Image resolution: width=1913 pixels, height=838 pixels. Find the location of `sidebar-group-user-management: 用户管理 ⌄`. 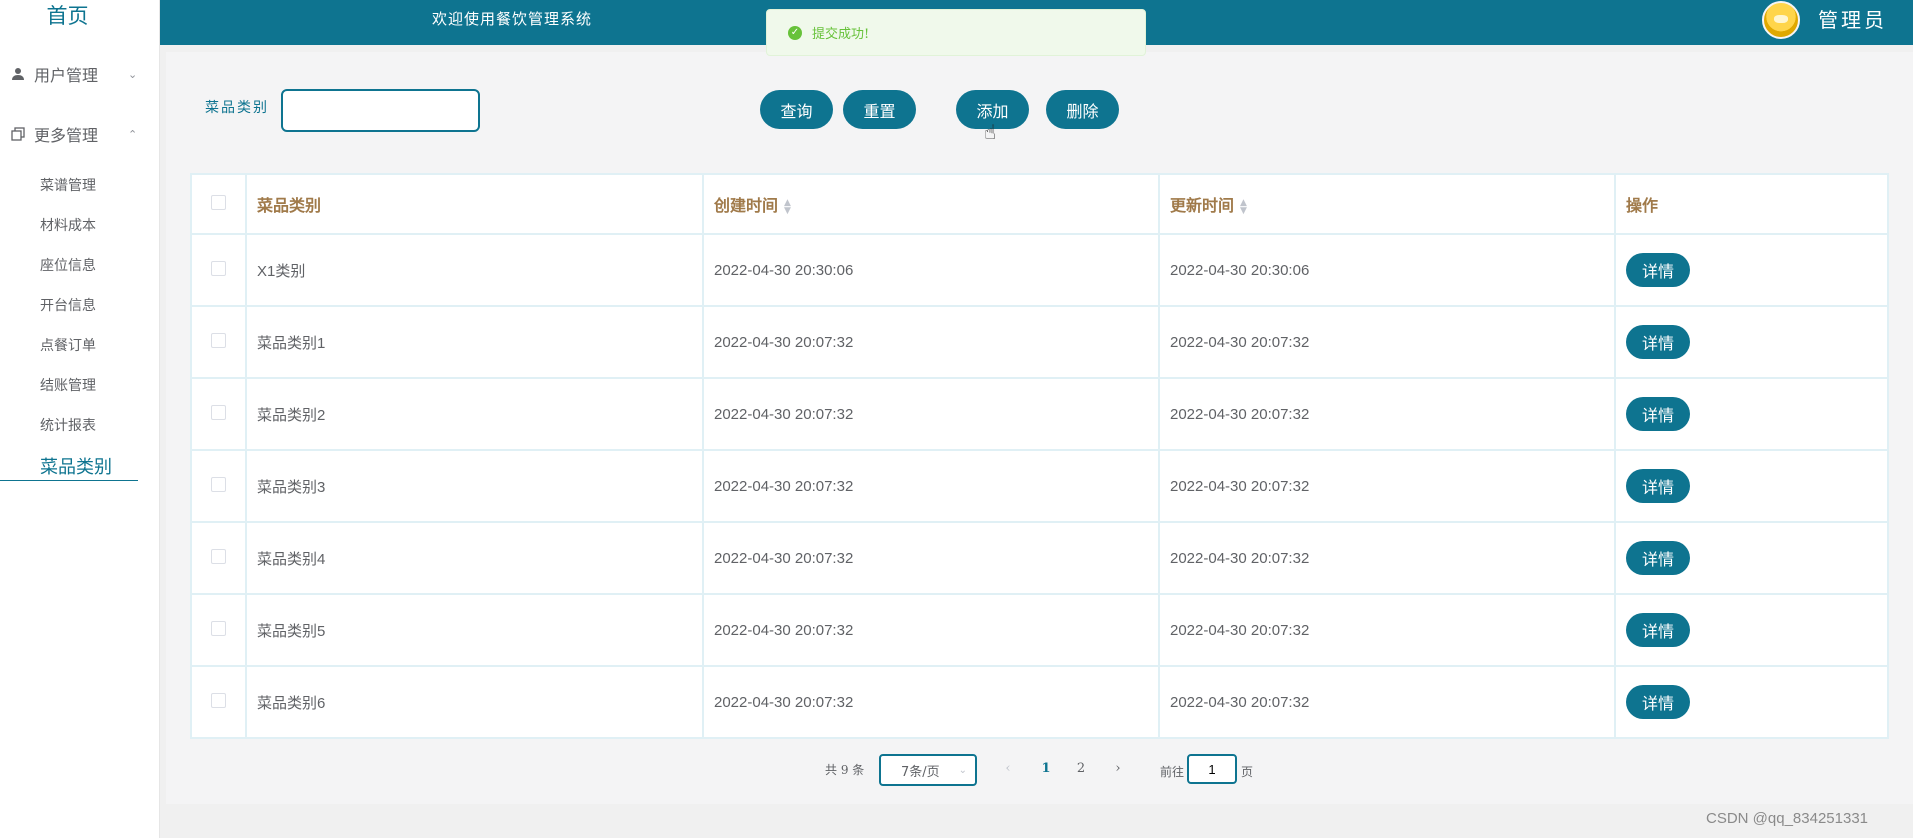

sidebar-group-user-management: 用户管理 ⌄ is located at coordinates (80, 74).